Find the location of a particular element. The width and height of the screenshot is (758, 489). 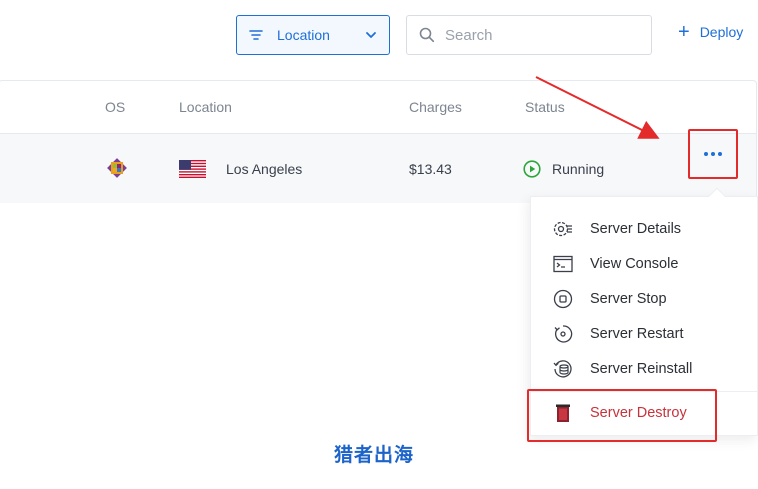

menu-item-server-stop: Server Stop is located at coordinates (644, 298).